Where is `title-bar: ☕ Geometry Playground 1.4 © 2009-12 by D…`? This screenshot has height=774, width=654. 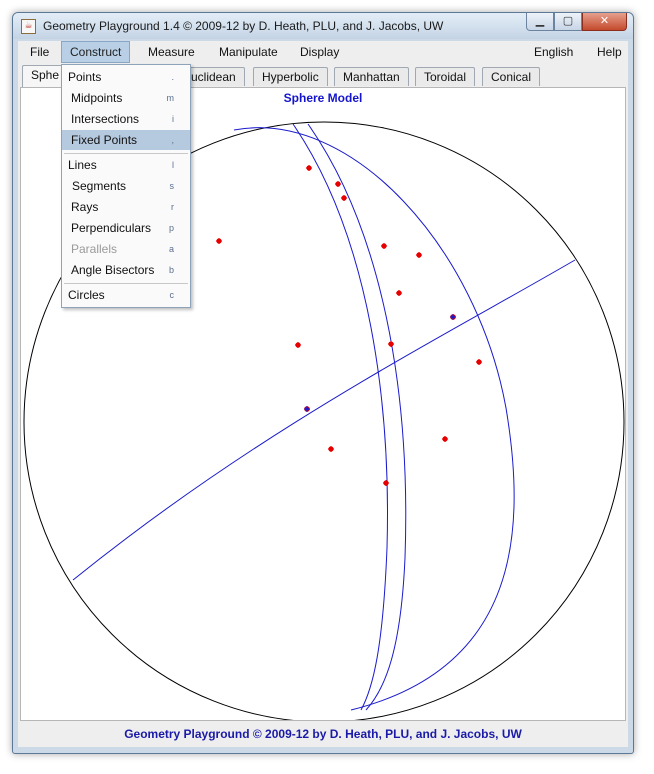 title-bar: ☕ Geometry Playground 1.4 © 2009-12 by D… is located at coordinates (323, 26).